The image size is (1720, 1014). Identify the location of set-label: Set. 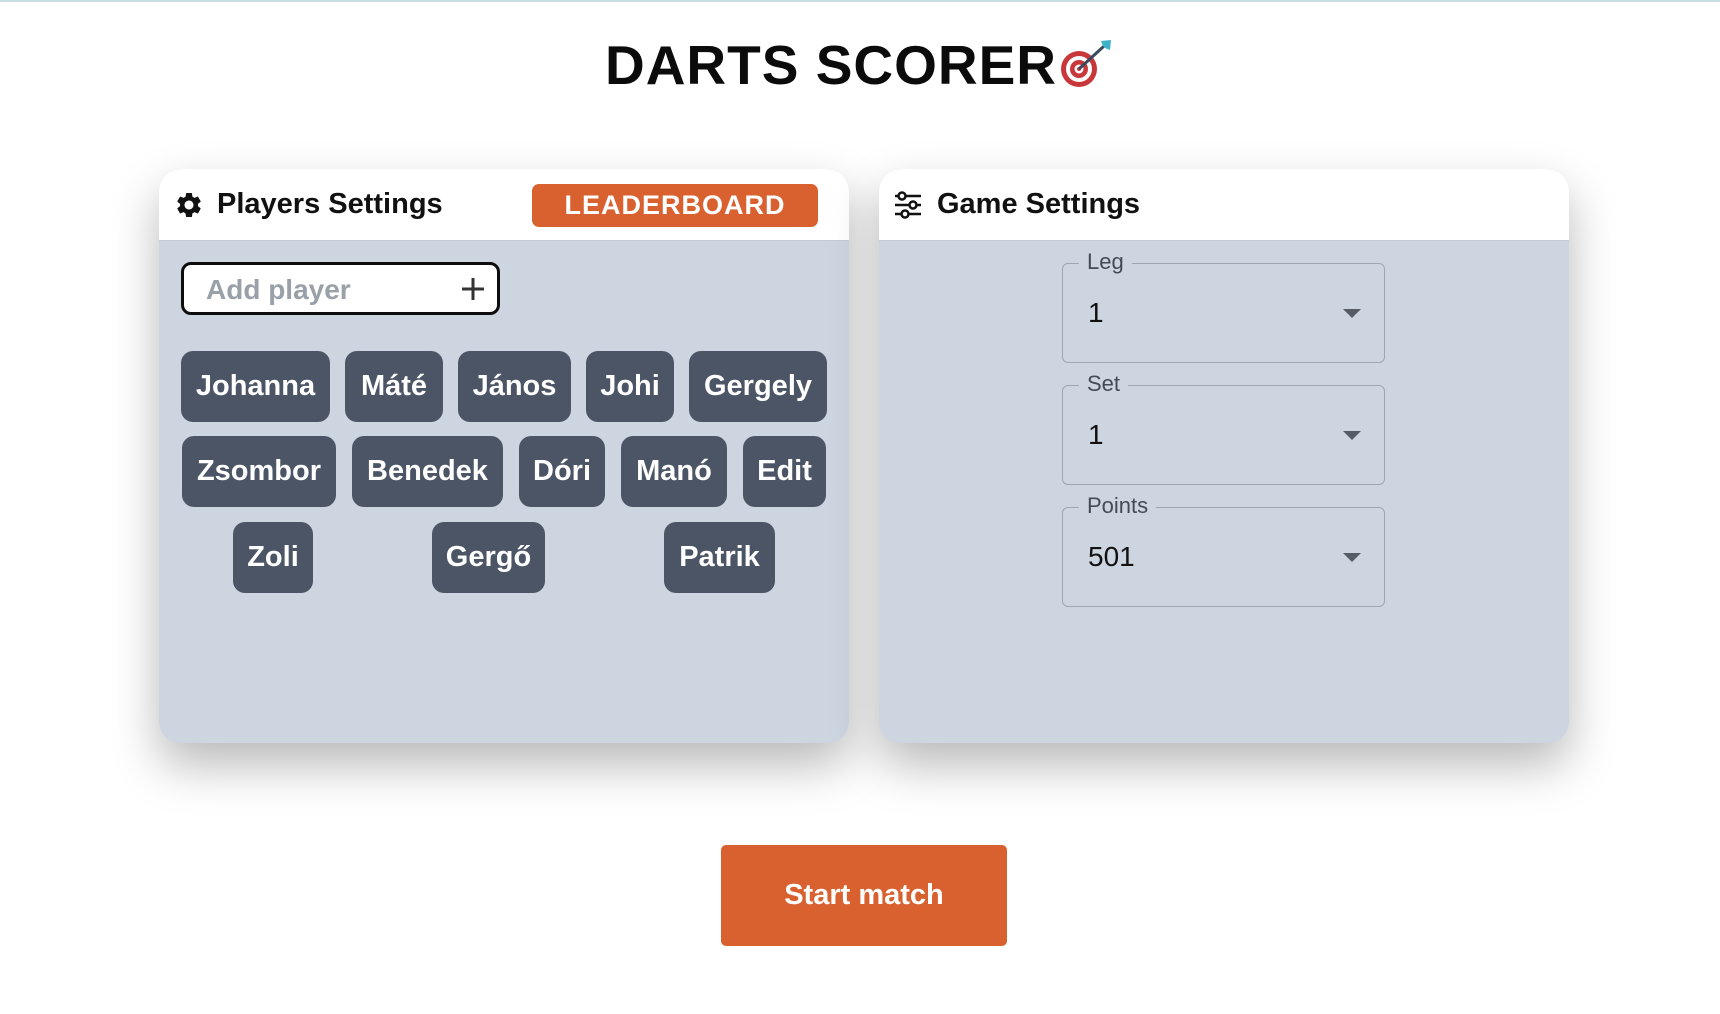
(1104, 384).